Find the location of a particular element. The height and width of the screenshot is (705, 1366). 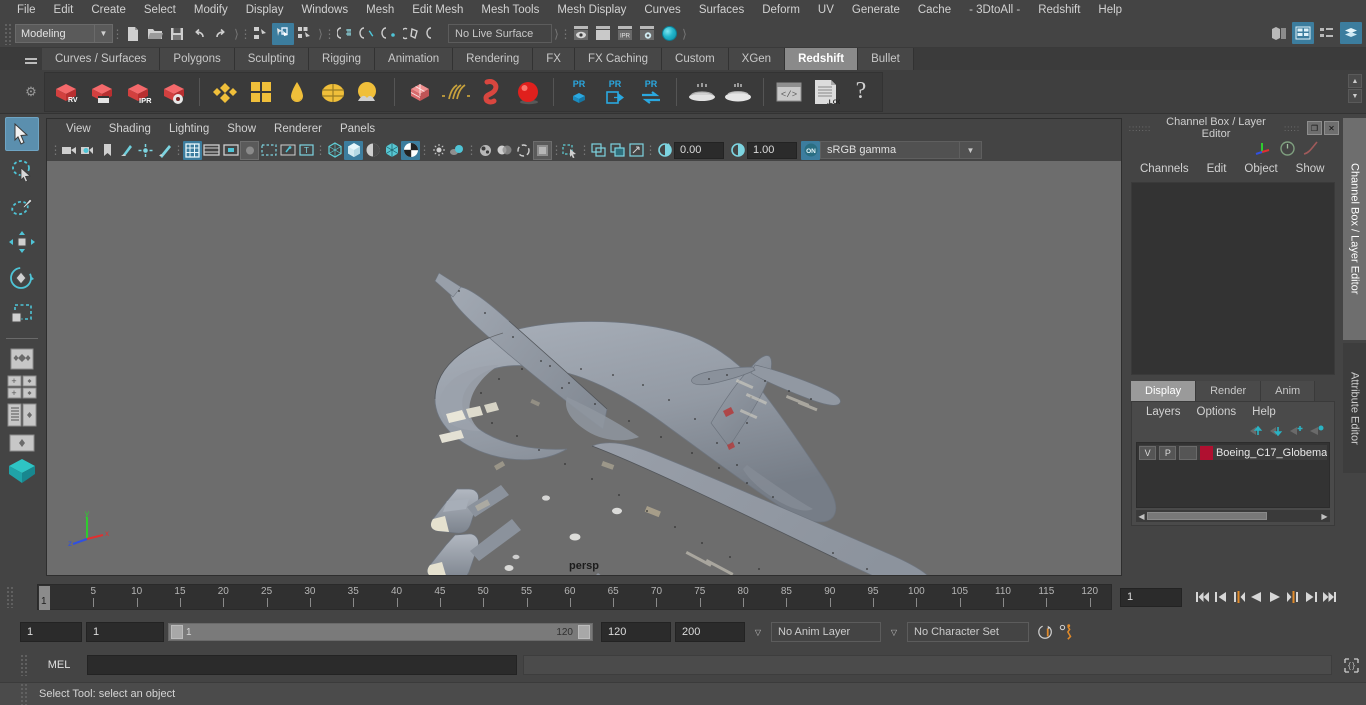

viewport-menu-view: View is located at coordinates (78, 129).